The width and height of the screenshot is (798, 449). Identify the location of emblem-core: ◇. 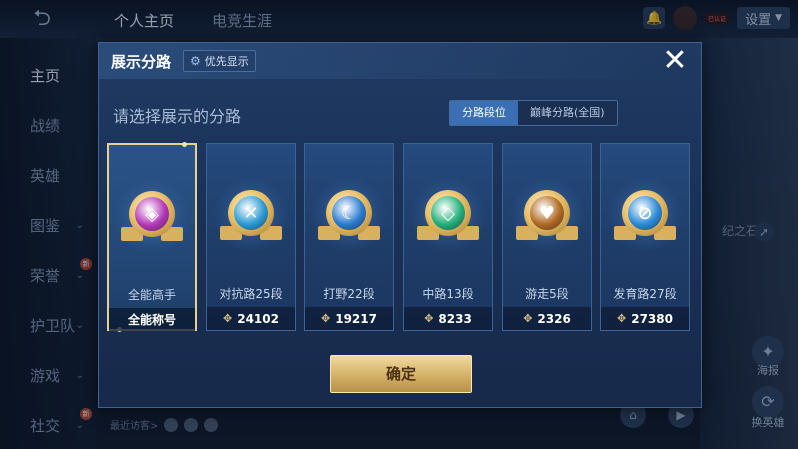
(448, 213).